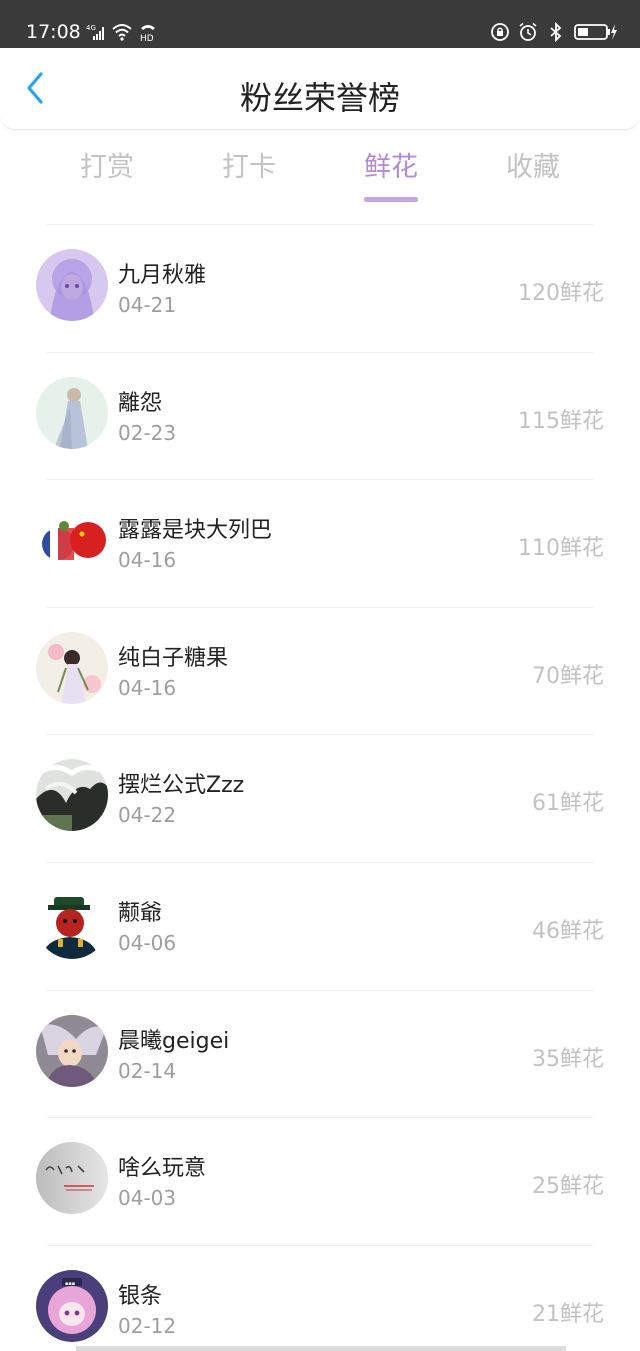 The image size is (640, 1351). What do you see at coordinates (391, 167) in the screenshot?
I see `tab-label: 鲜花` at bounding box center [391, 167].